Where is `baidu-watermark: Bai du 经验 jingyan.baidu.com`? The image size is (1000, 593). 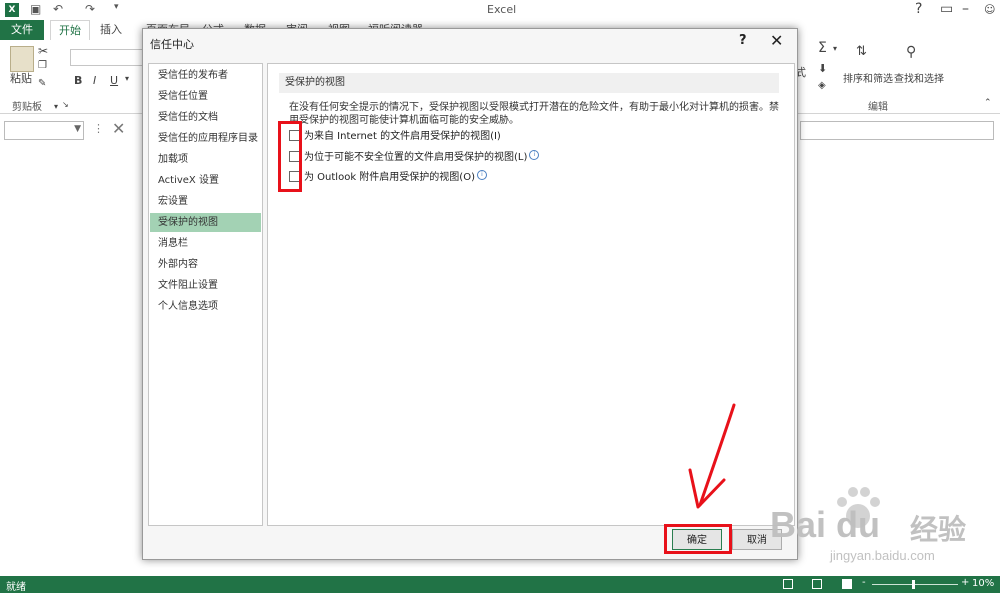 baidu-watermark: Bai du 经验 jingyan.baidu.com is located at coordinates (875, 526).